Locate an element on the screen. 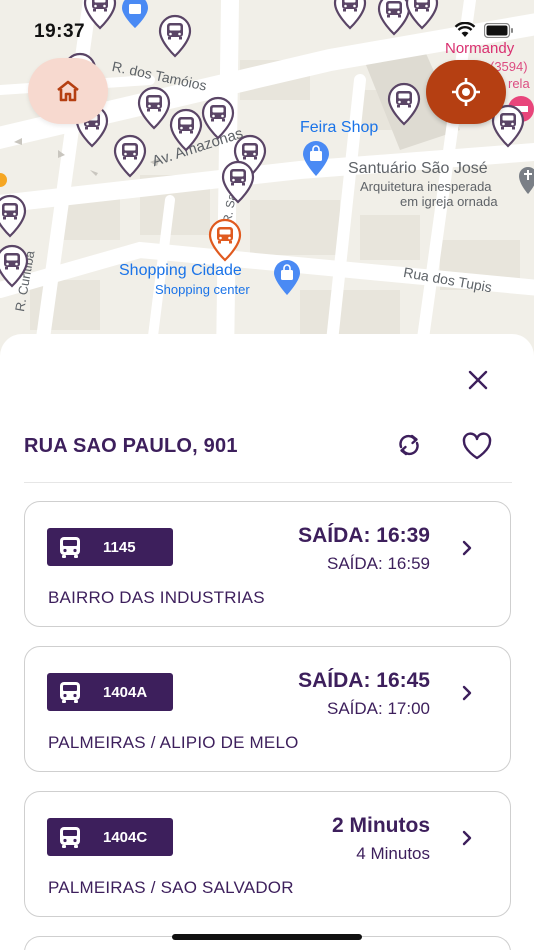 This screenshot has width=534, height=950. poi-santuario-line1: Arquitetura inesperada is located at coordinates (426, 186).